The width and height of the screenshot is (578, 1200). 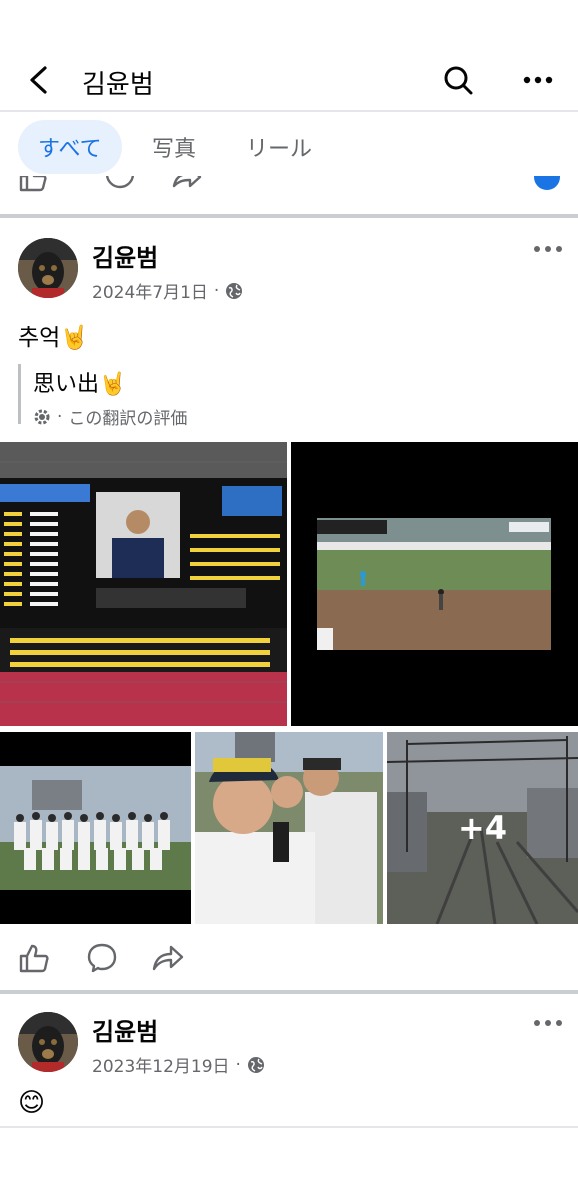 I want to click on photo-broadcast, so click(x=434, y=584).